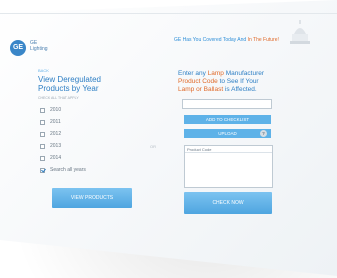  What do you see at coordinates (58, 98) in the screenshot?
I see `check-all-hint: CHECK ALL THAT APPLY` at bounding box center [58, 98].